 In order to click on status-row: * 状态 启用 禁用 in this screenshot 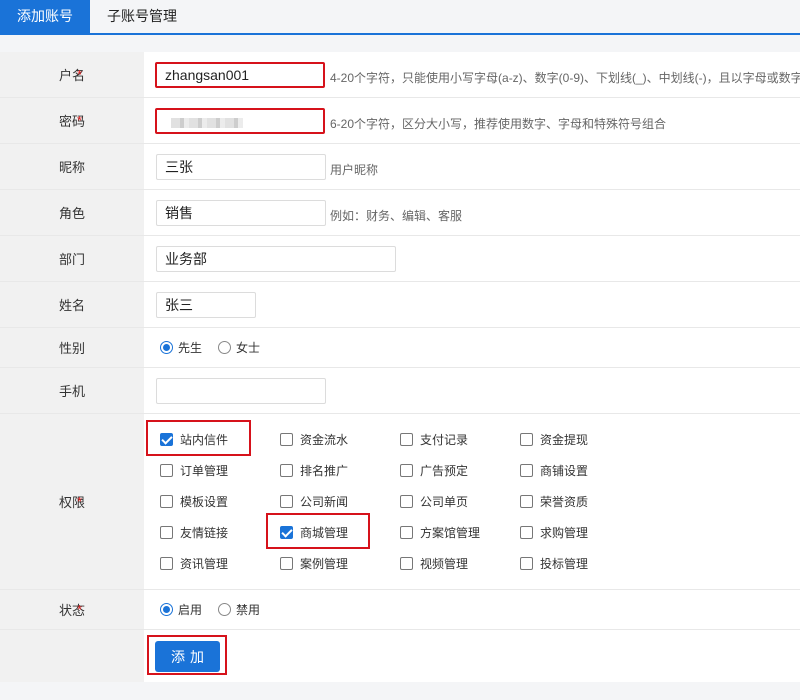, I will do `click(400, 610)`.